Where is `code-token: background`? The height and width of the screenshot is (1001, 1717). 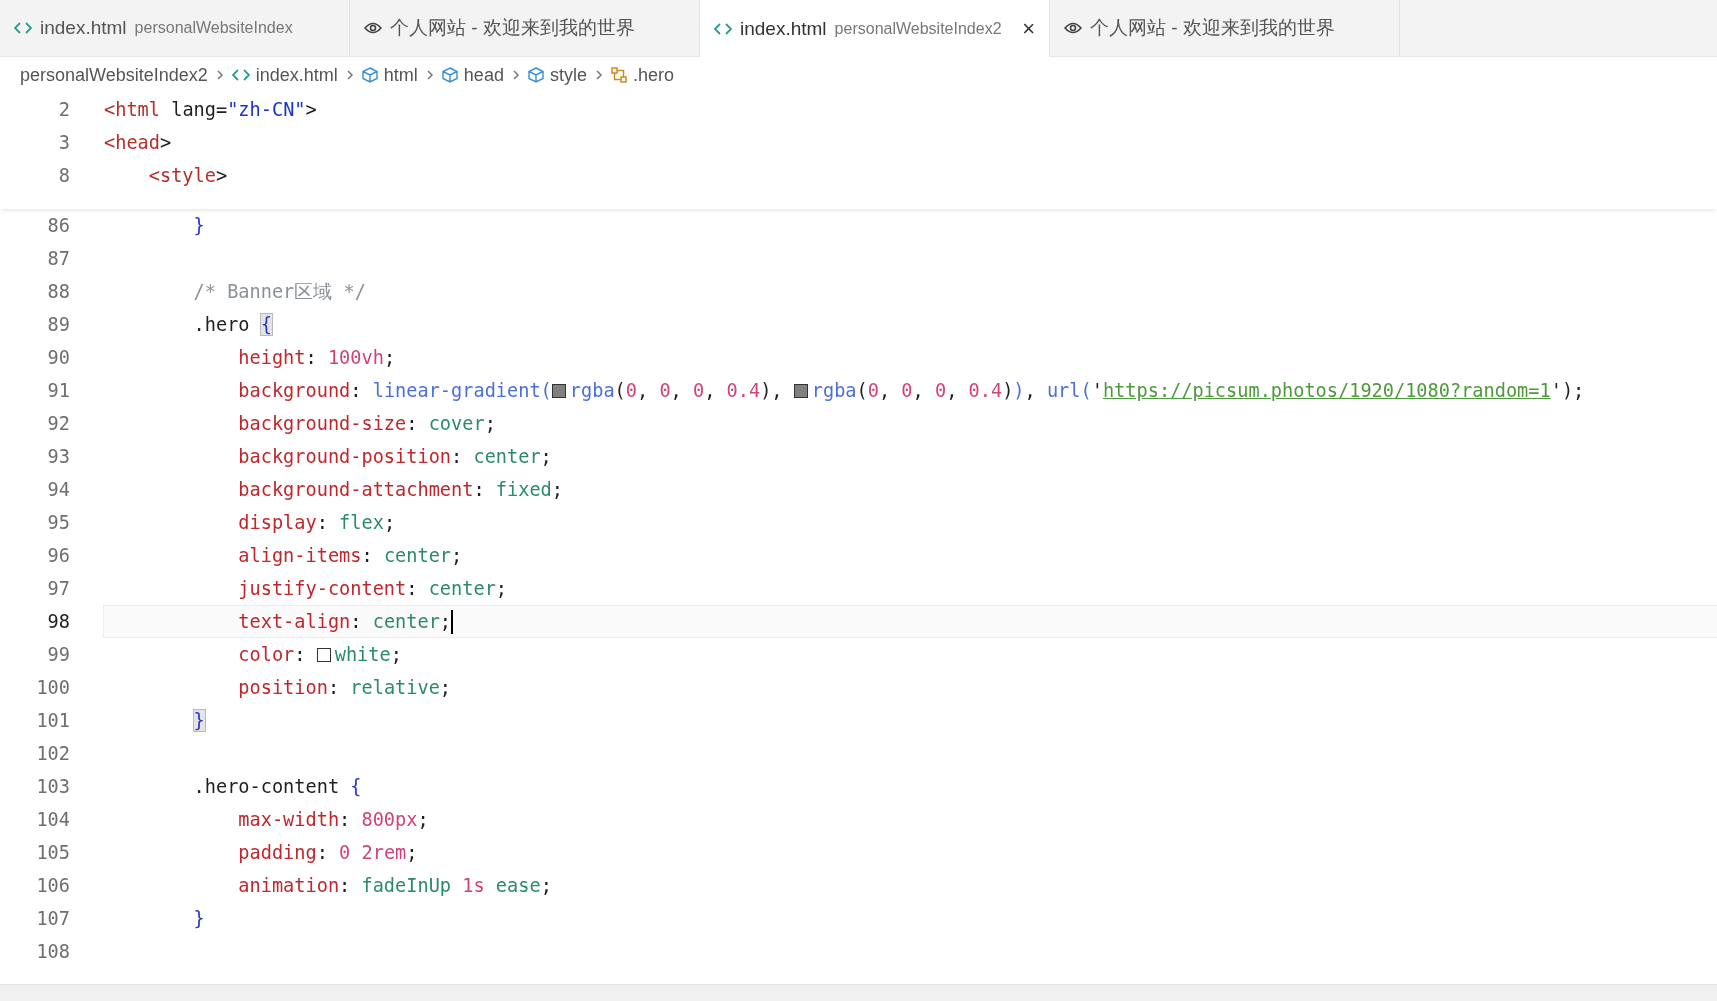 code-token: background is located at coordinates (294, 390).